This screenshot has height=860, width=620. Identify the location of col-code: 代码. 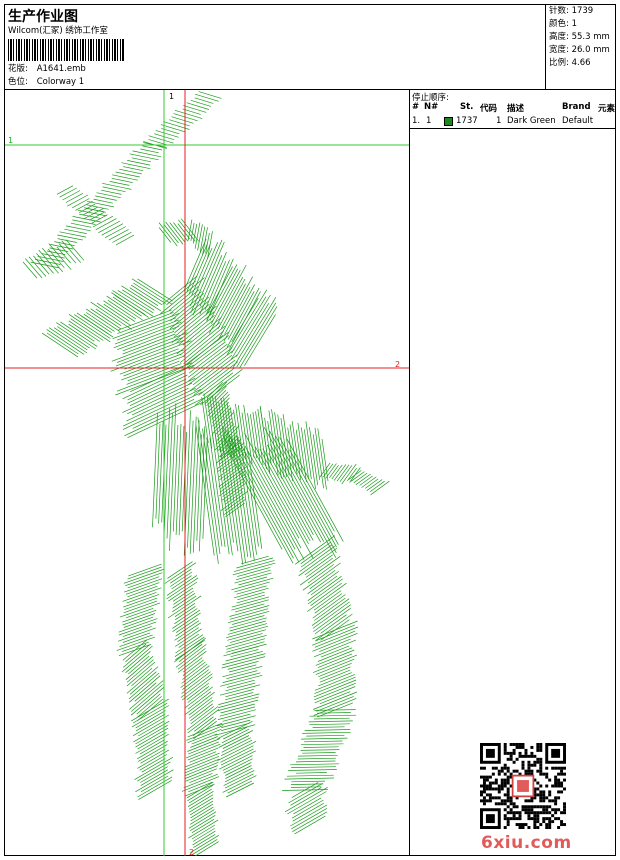
(489, 109).